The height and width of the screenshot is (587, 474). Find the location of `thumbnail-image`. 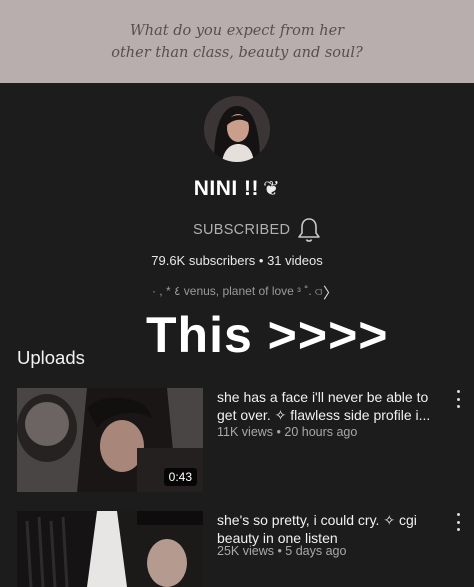

thumbnail-image is located at coordinates (110, 549).